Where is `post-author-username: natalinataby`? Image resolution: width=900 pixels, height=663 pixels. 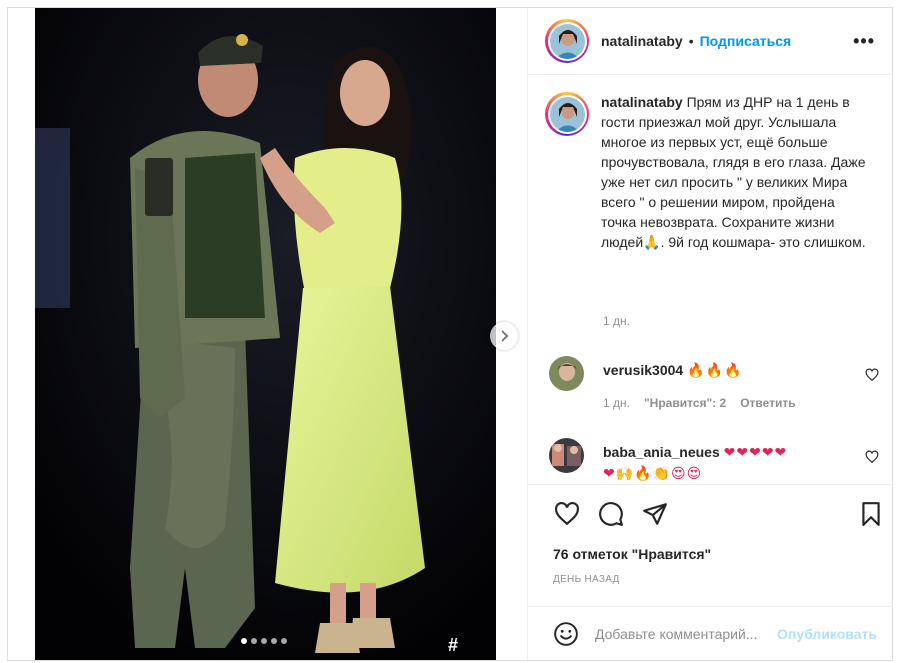
post-author-username: natalinataby is located at coordinates (642, 41).